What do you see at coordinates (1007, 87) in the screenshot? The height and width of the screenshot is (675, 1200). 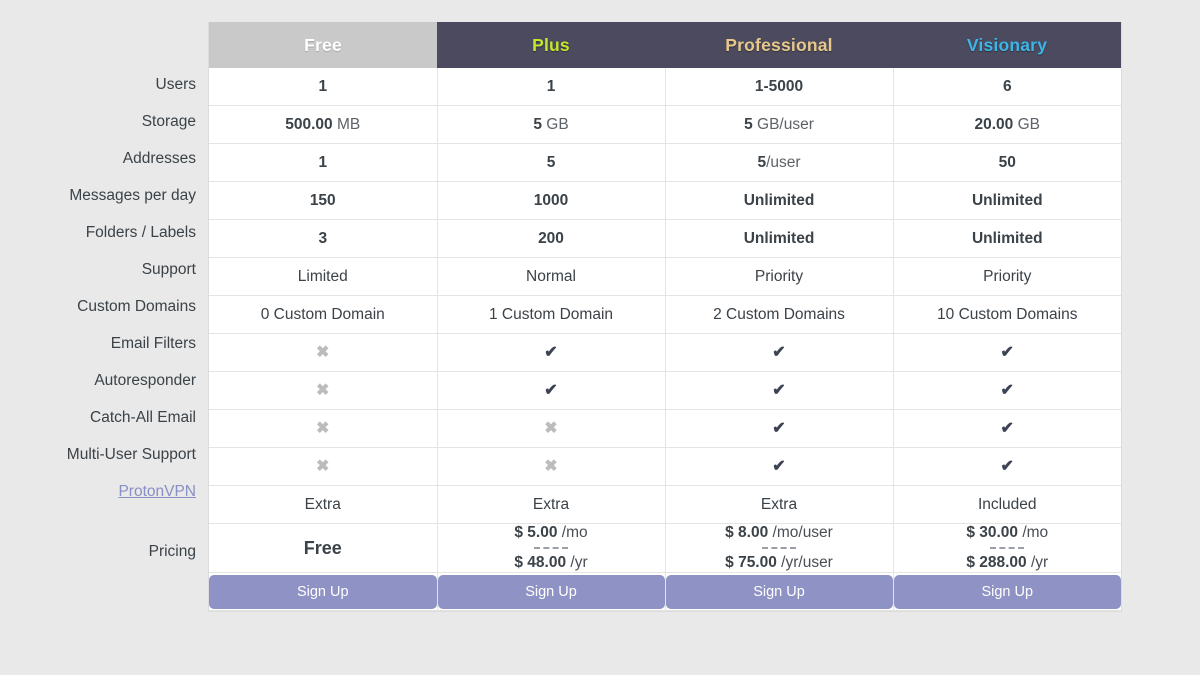 I see `cell-users-visionary: 6` at bounding box center [1007, 87].